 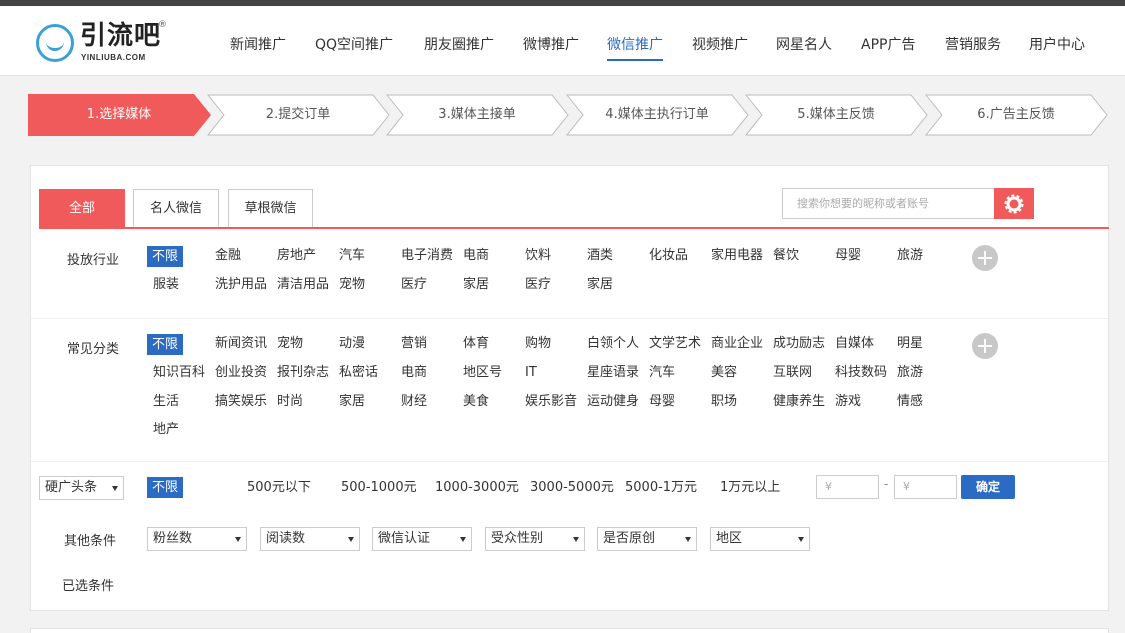 I want to click on chevron-down-icon, so click(x=463, y=539).